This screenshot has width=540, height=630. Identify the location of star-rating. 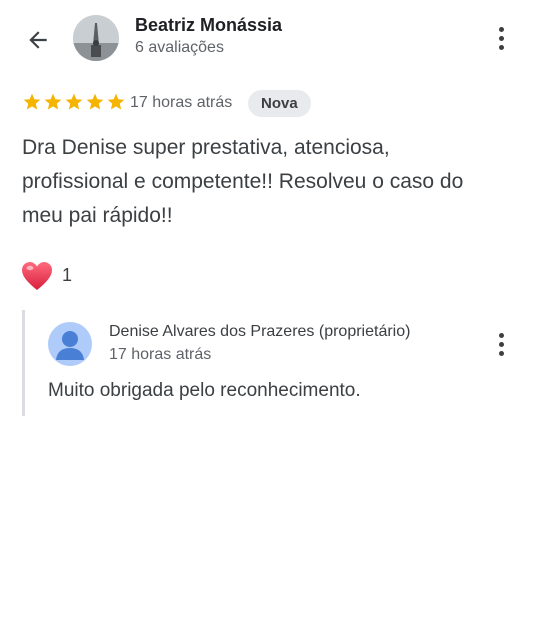
(74, 102).